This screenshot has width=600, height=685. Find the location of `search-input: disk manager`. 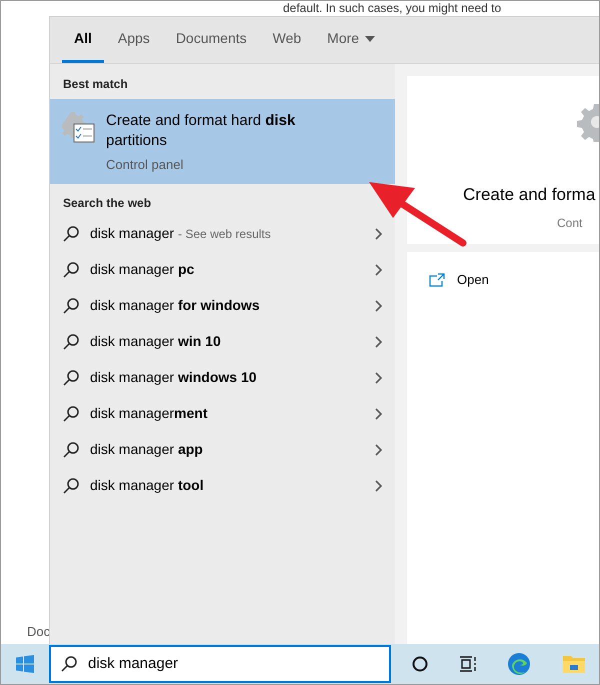

search-input: disk manager is located at coordinates (234, 664).